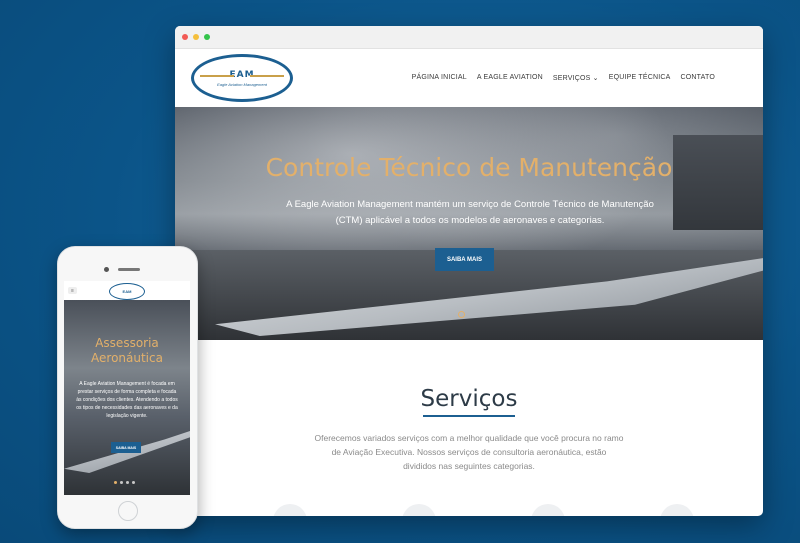  Describe the element at coordinates (464, 259) in the screenshot. I see `saiba-mais-button: SAIBA MAIS` at that location.